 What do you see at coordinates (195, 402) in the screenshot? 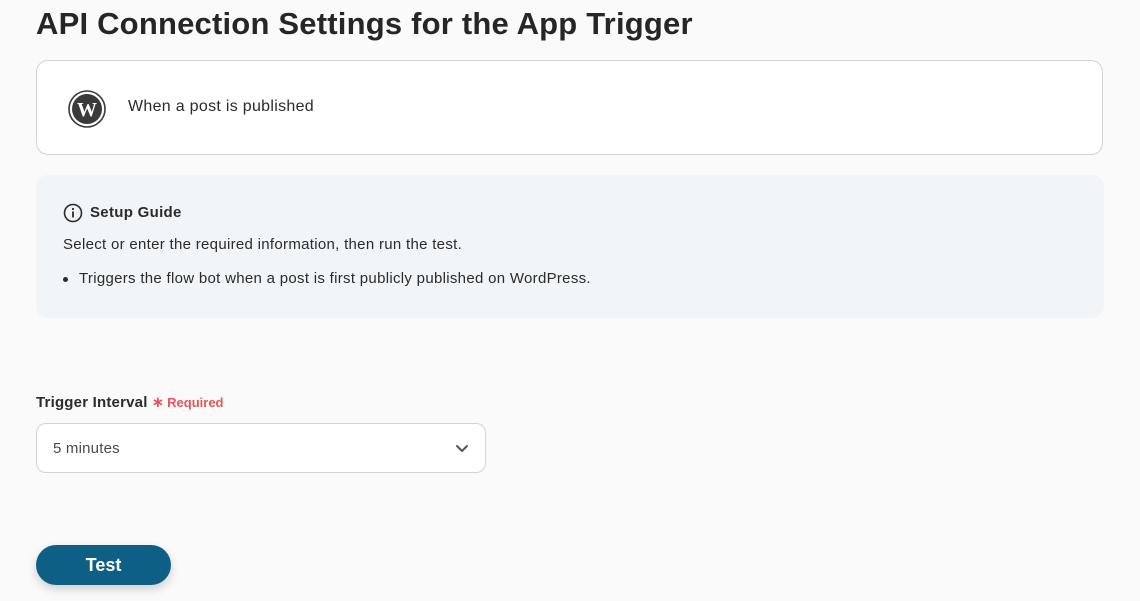
I see `required-text: Required` at bounding box center [195, 402].